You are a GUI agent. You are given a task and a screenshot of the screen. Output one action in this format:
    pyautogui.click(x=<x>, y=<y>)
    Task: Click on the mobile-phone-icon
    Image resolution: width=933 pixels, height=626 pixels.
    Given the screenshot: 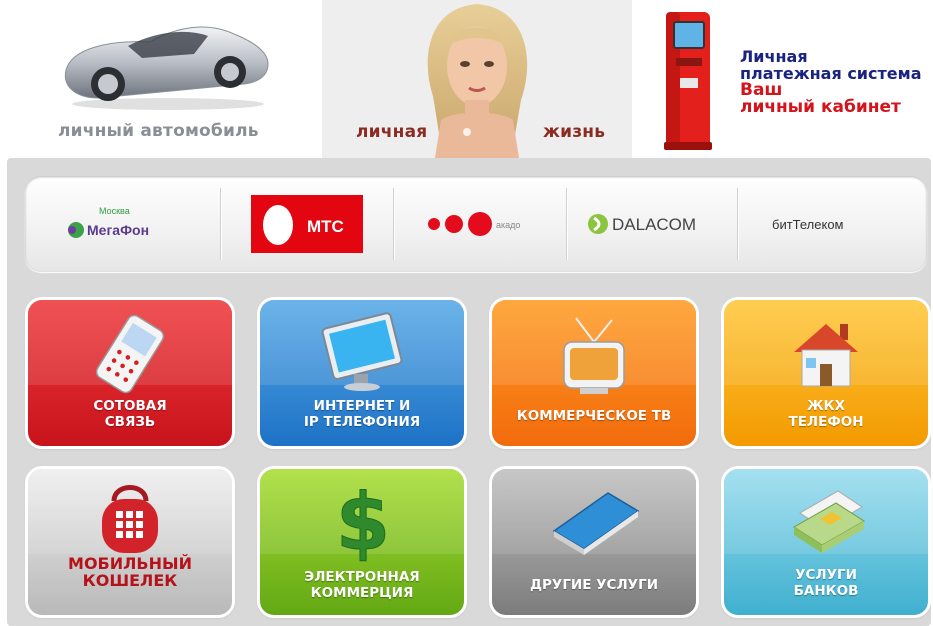 What is the action you would take?
    pyautogui.click(x=130, y=354)
    